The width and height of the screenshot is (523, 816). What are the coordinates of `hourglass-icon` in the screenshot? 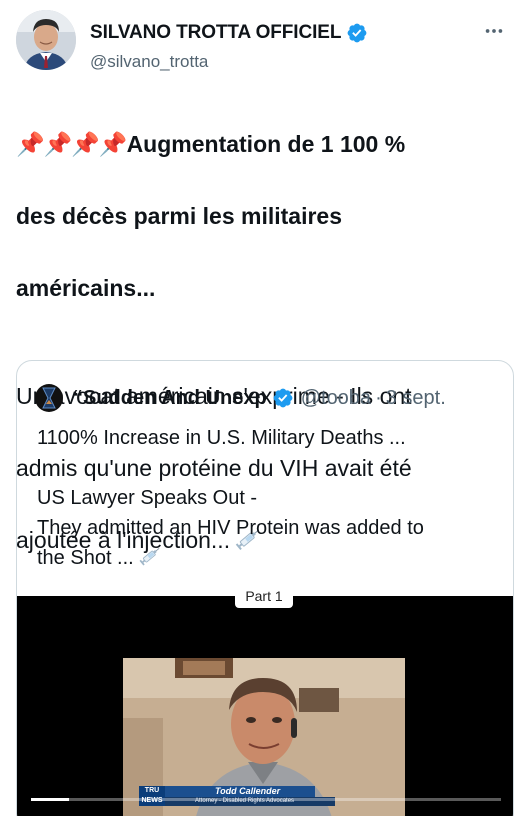 It's located at (49, 398).